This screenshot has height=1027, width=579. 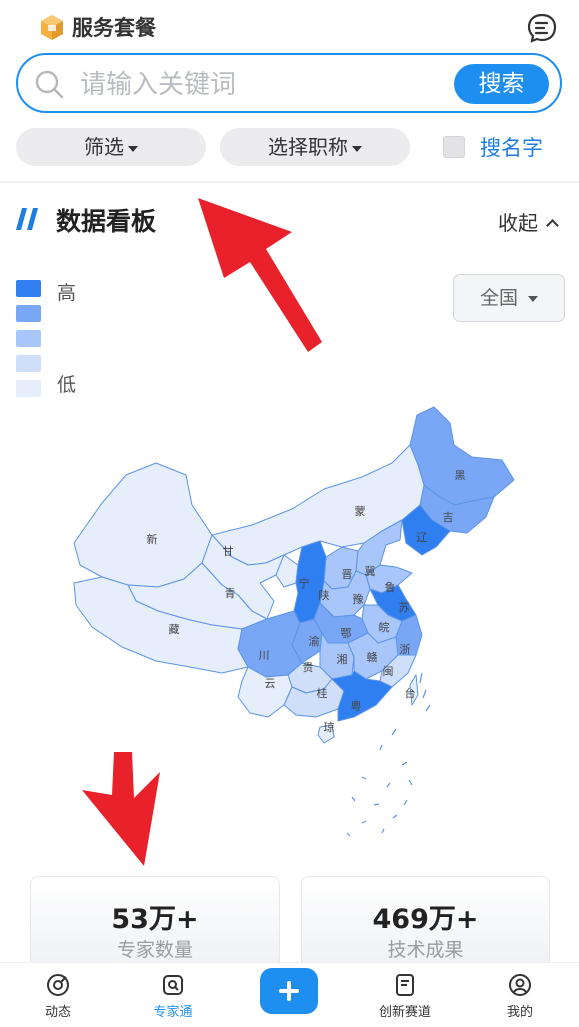 I want to click on title-dropdown: 选择职称, so click(x=315, y=147).